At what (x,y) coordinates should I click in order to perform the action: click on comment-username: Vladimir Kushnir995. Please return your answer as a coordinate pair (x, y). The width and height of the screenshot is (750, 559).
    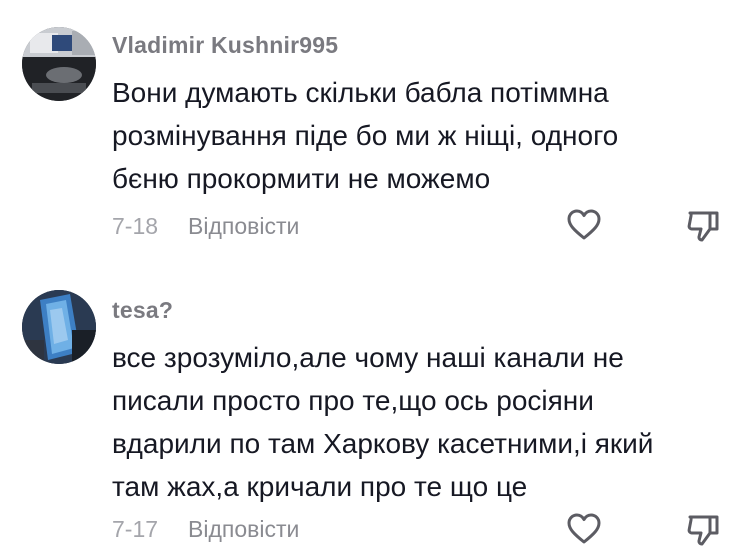
    Looking at the image, I should click on (225, 45).